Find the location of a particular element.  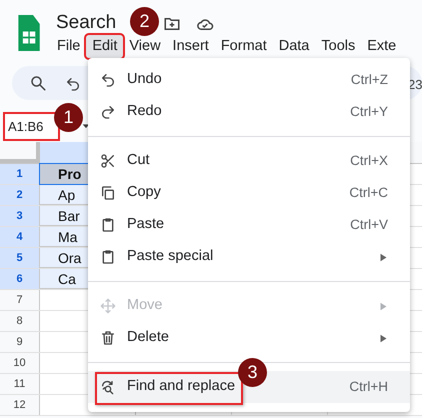

shortcut-text: Ctrl+C is located at coordinates (368, 193).